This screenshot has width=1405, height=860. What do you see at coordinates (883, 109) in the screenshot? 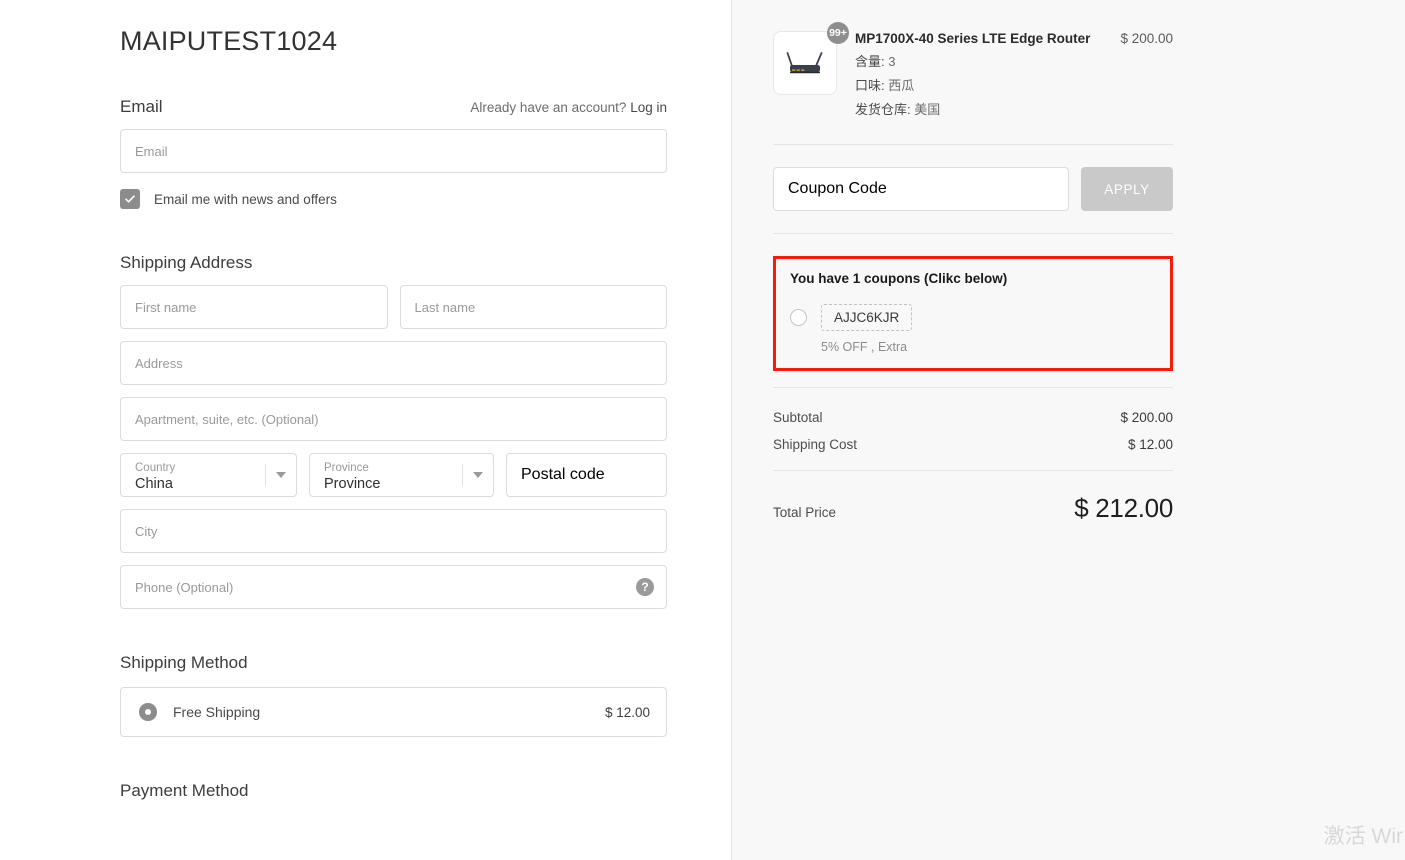
I see `product-attribute-key: 发货仓库:` at bounding box center [883, 109].